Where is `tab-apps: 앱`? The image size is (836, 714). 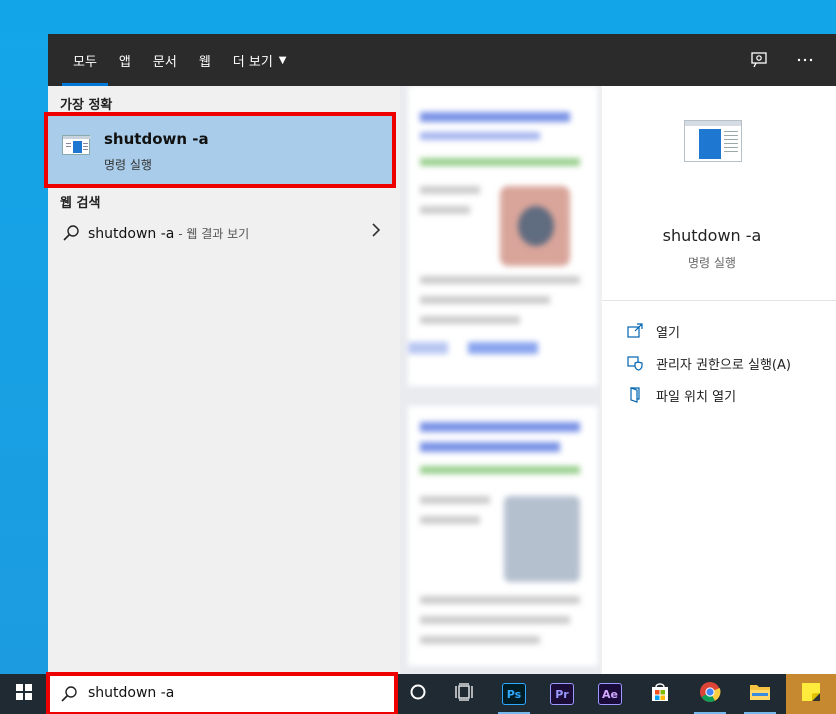
tab-apps: 앱 is located at coordinates (125, 60).